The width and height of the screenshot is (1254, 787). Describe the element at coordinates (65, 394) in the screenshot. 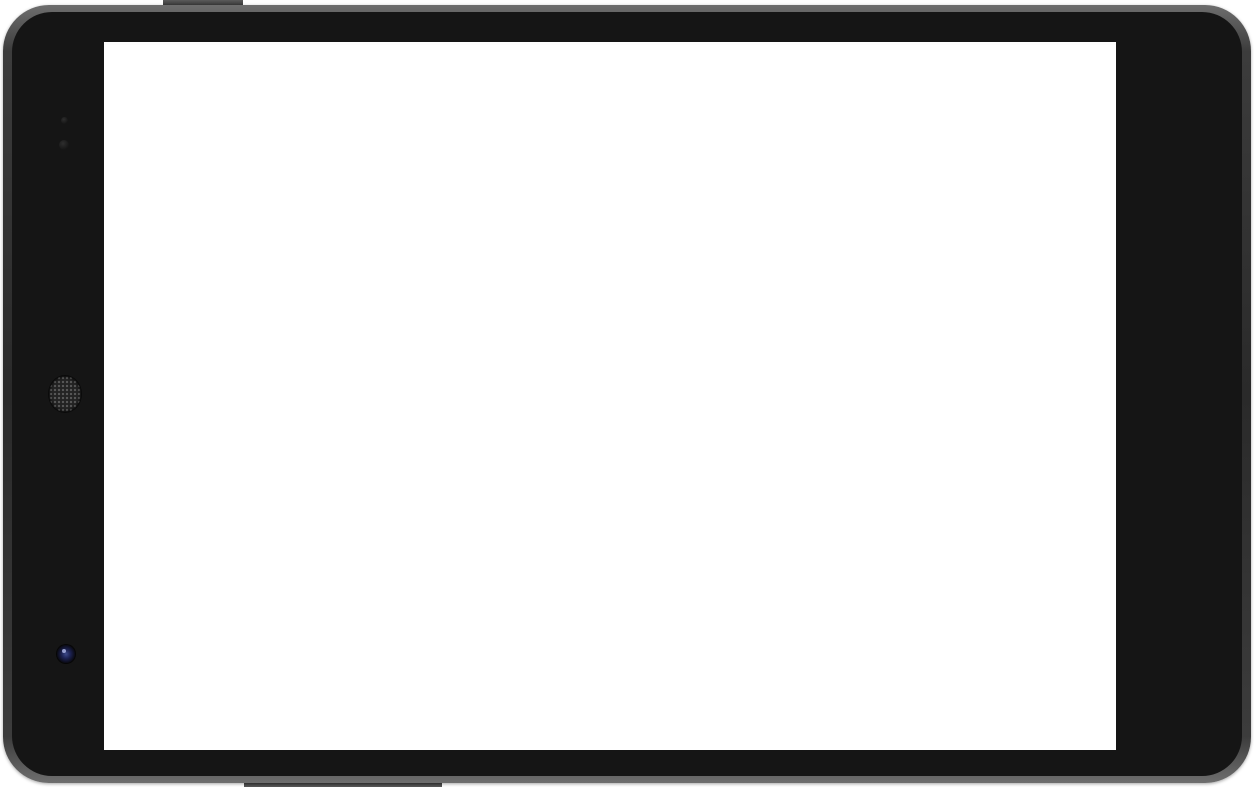

I see `speaker-grille-icon` at that location.